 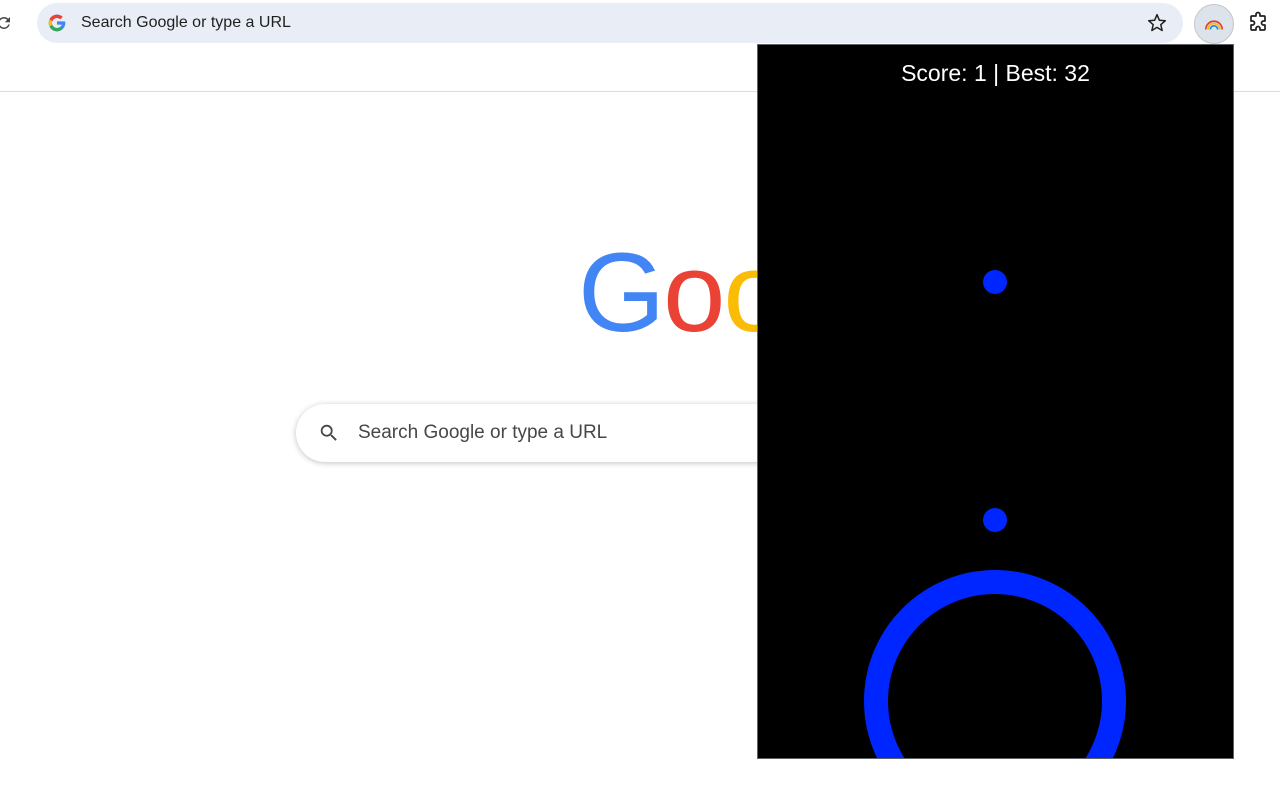 I want to click on browser-toolbar: Search Google or type a URL, so click(x=640, y=23).